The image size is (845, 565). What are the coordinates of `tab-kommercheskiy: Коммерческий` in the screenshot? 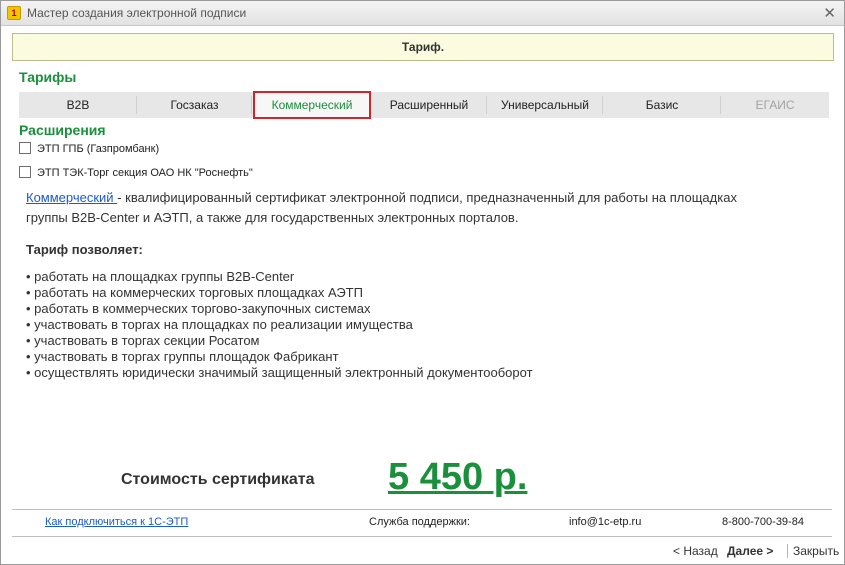 It's located at (312, 105).